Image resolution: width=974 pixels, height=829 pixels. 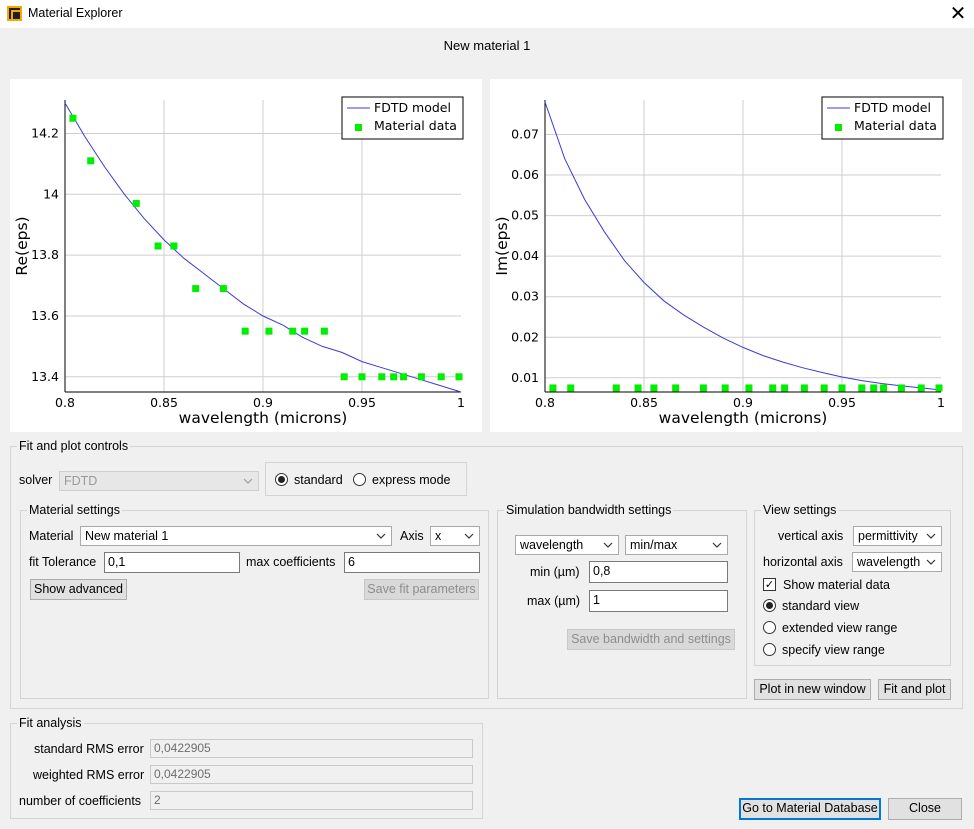 I want to click on y-tick-label: 13.6, so click(x=45, y=315).